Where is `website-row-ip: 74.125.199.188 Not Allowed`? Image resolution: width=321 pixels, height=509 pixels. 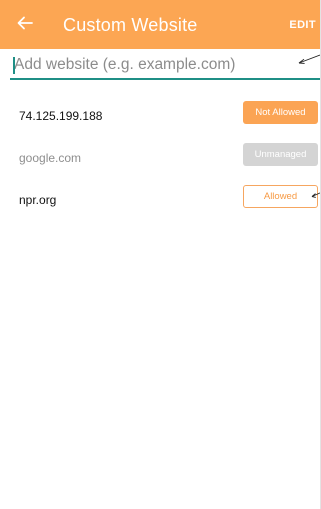
website-row-ip: 74.125.199.188 Not Allowed is located at coordinates (160, 117).